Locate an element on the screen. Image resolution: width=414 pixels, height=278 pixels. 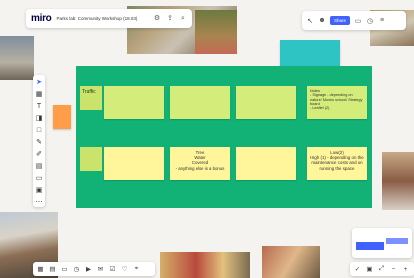
minimap is located at coordinates (382, 243).